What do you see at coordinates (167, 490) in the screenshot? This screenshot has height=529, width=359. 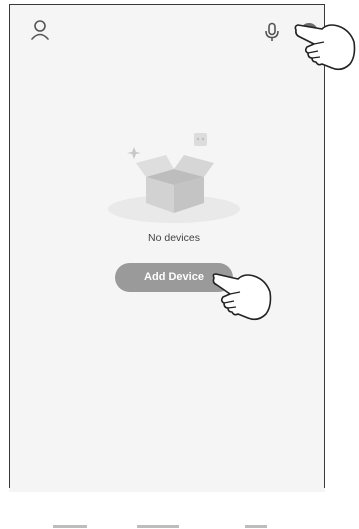 I see `screen-bottom` at bounding box center [167, 490].